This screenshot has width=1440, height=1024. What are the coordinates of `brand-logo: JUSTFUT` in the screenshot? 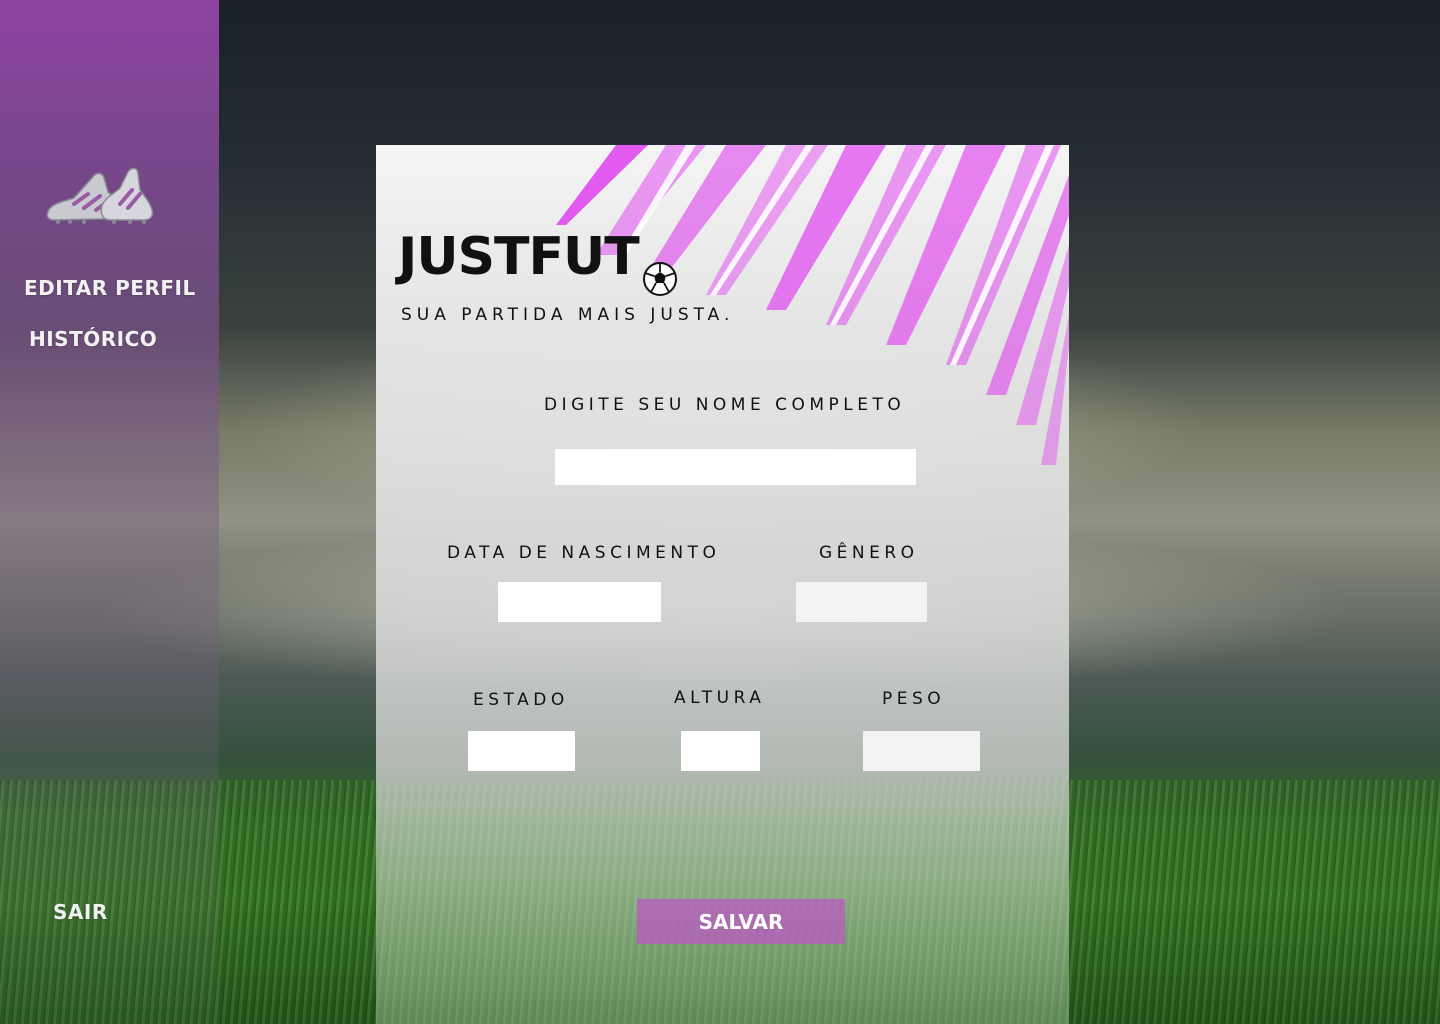 It's located at (519, 257).